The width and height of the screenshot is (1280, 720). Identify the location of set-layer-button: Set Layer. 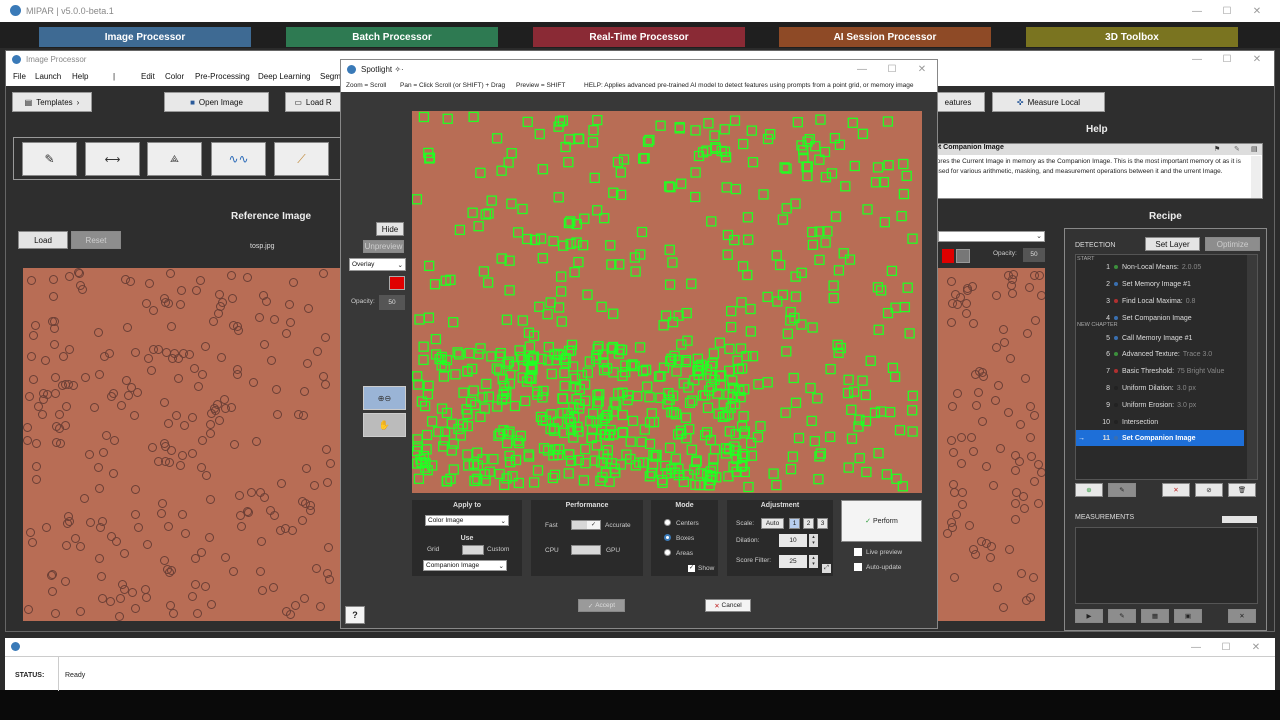
(1172, 244).